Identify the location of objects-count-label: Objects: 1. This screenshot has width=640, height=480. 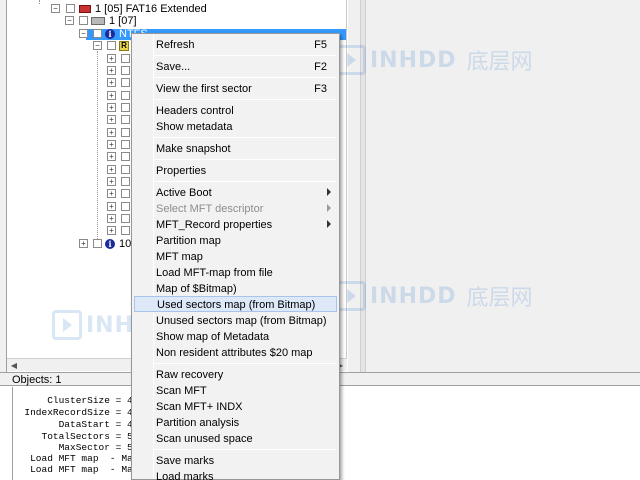
(37, 380).